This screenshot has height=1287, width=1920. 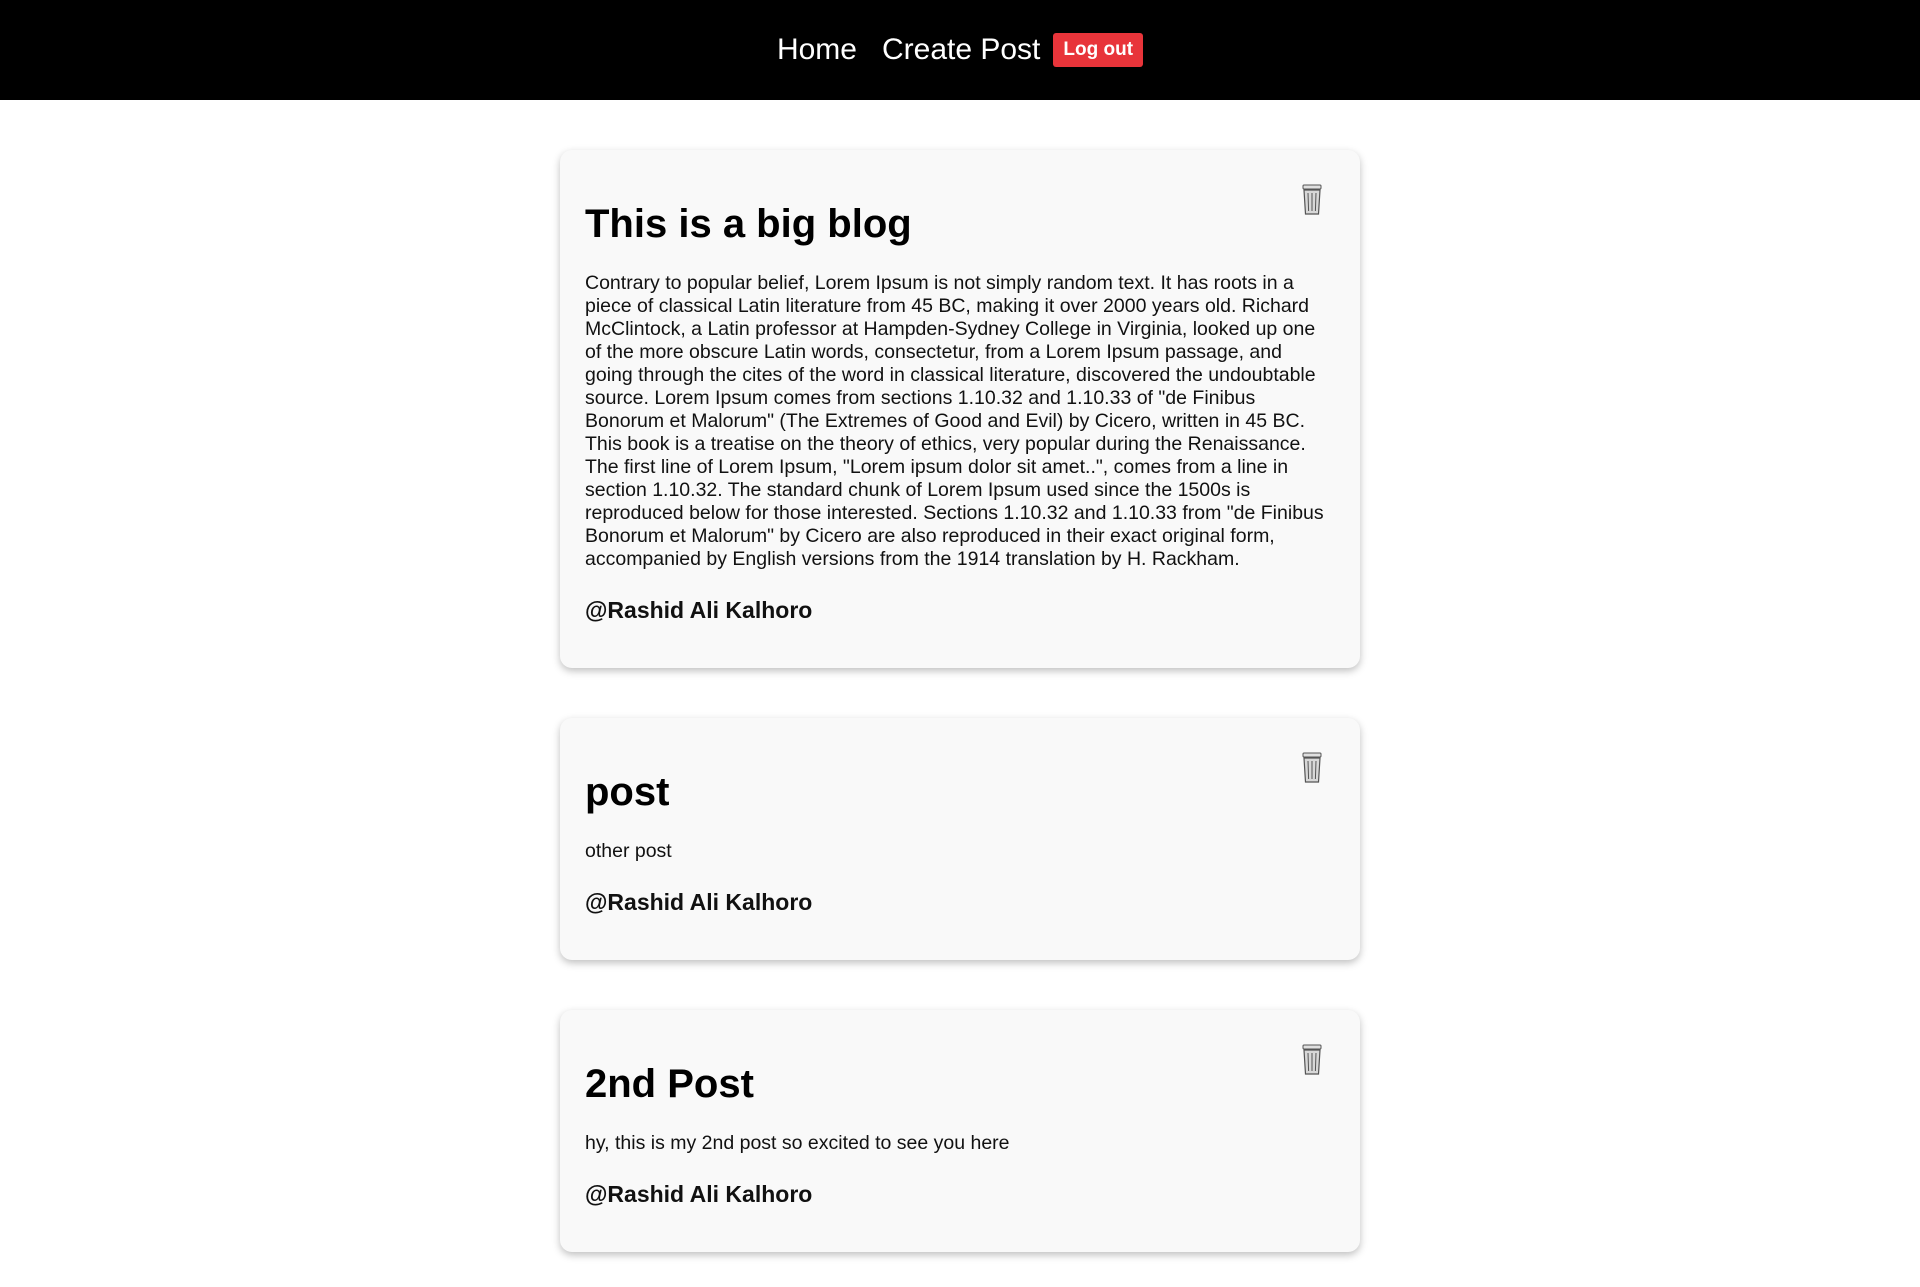 I want to click on post-title: 2nd Post, so click(x=669, y=1084).